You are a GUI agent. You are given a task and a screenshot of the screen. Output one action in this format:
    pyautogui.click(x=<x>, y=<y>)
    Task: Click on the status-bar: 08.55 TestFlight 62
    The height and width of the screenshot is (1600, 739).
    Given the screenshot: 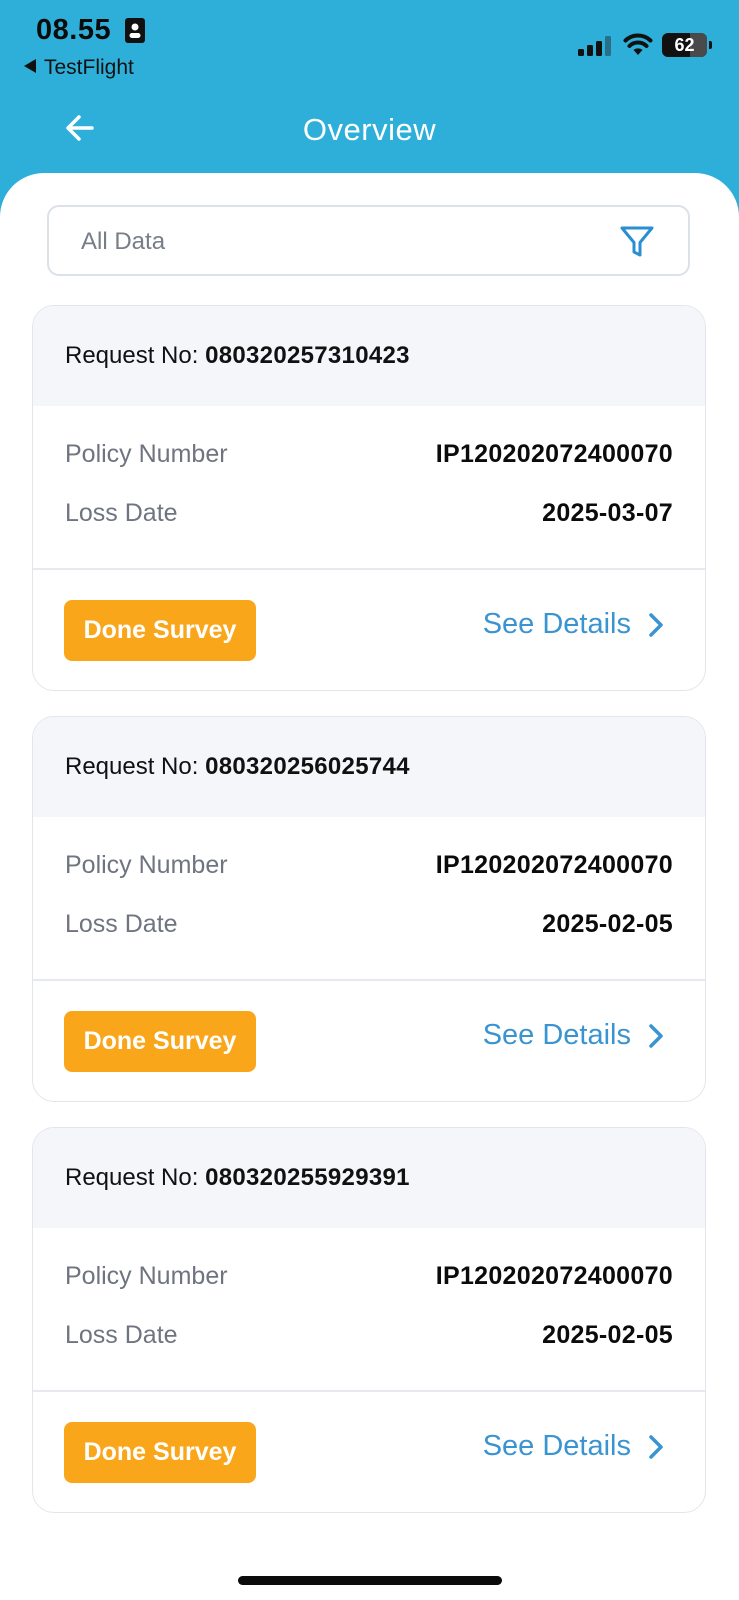 What is the action you would take?
    pyautogui.click(x=369, y=45)
    